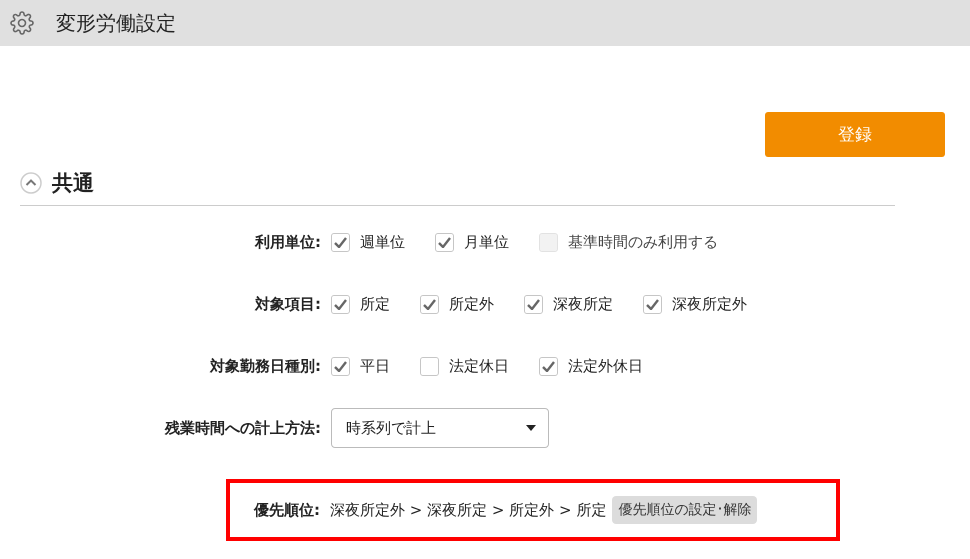 This screenshot has height=559, width=970. What do you see at coordinates (486, 242) in the screenshot?
I see `option-label: 月単位` at bounding box center [486, 242].